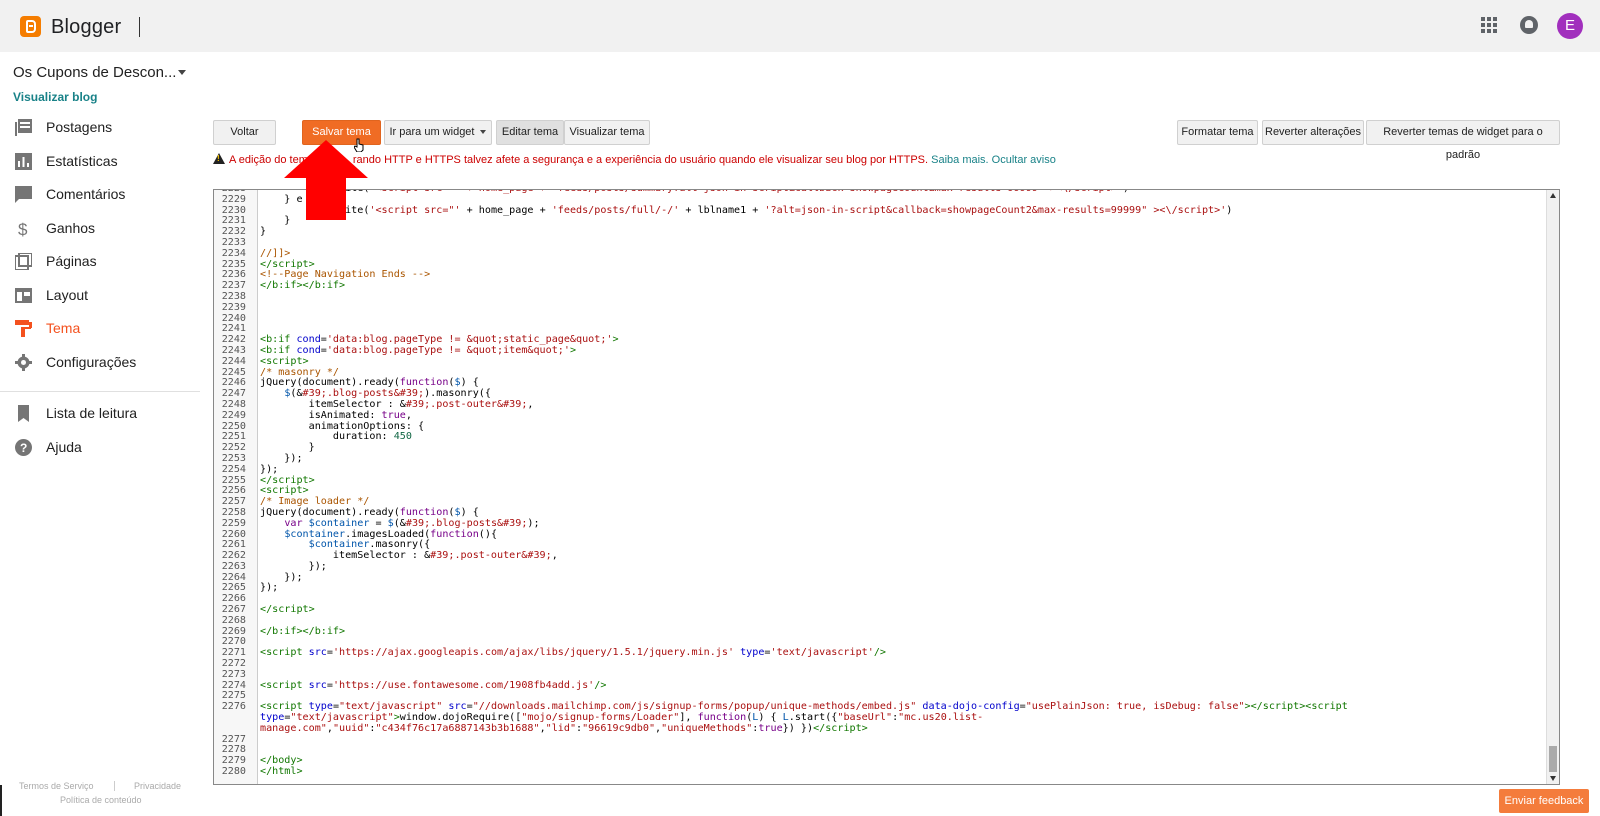  I want to click on editor-scrollbar, so click(1552, 487).